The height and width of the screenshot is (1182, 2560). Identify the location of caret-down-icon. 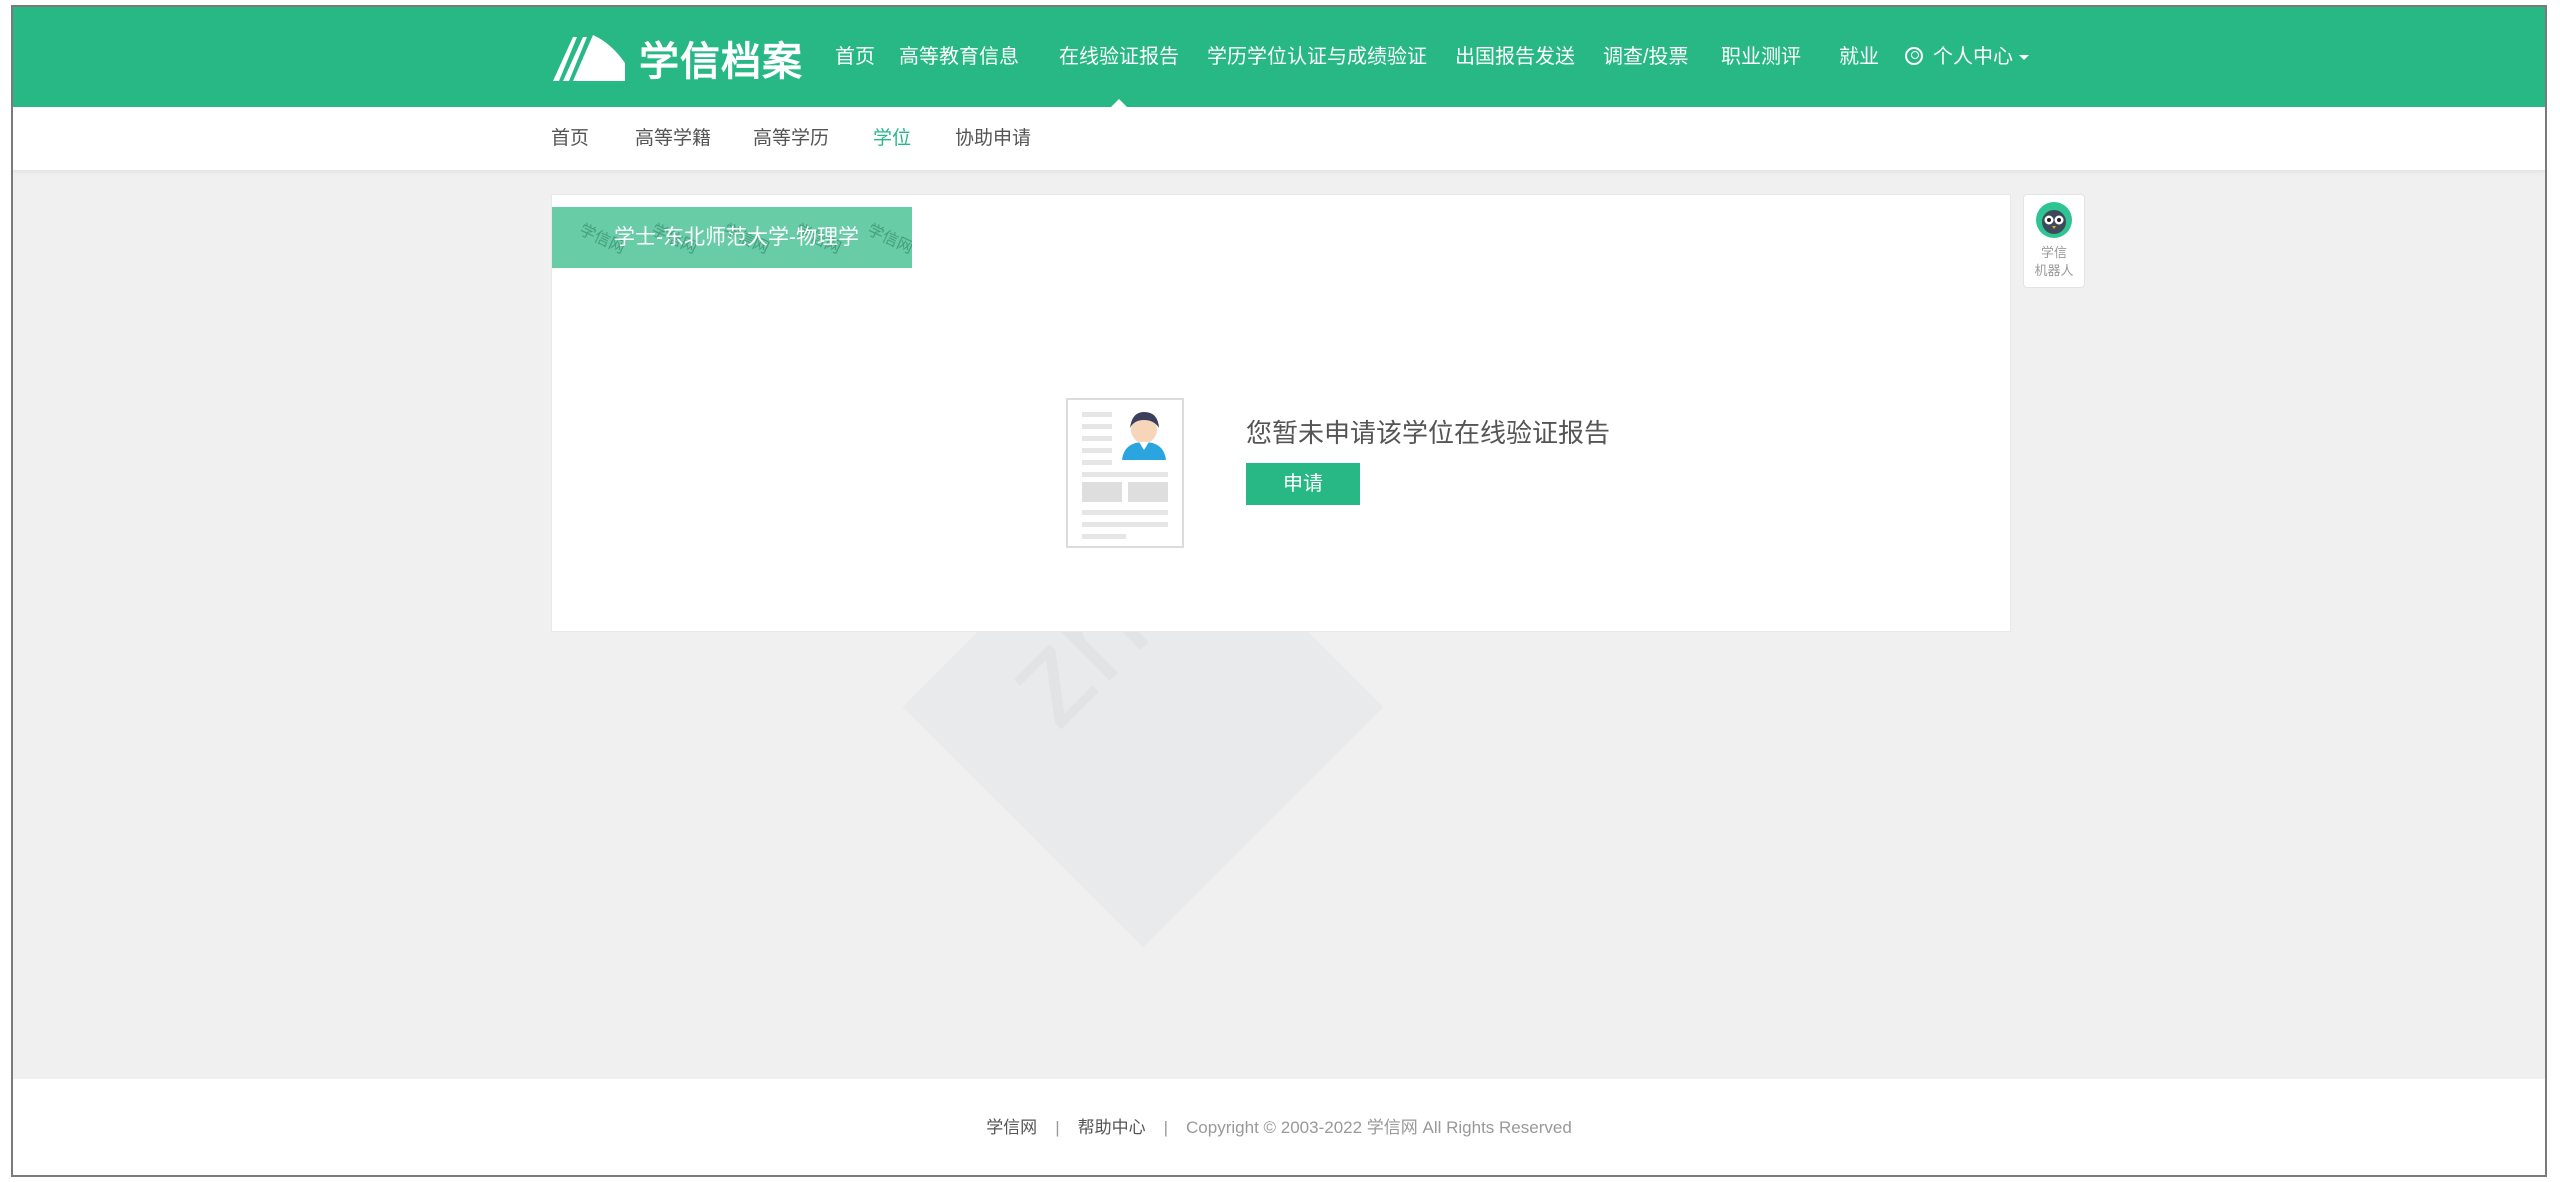
(2024, 58).